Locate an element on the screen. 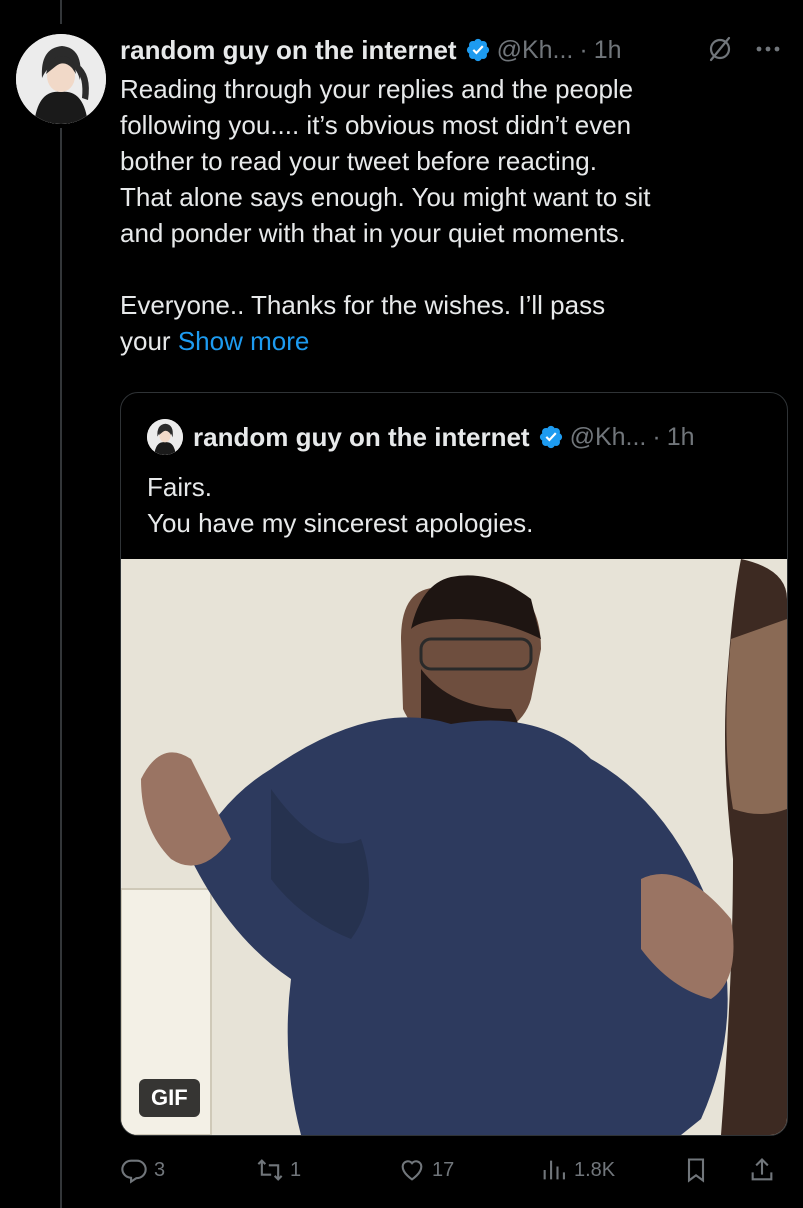  bookmark-button is located at coordinates (696, 1170).